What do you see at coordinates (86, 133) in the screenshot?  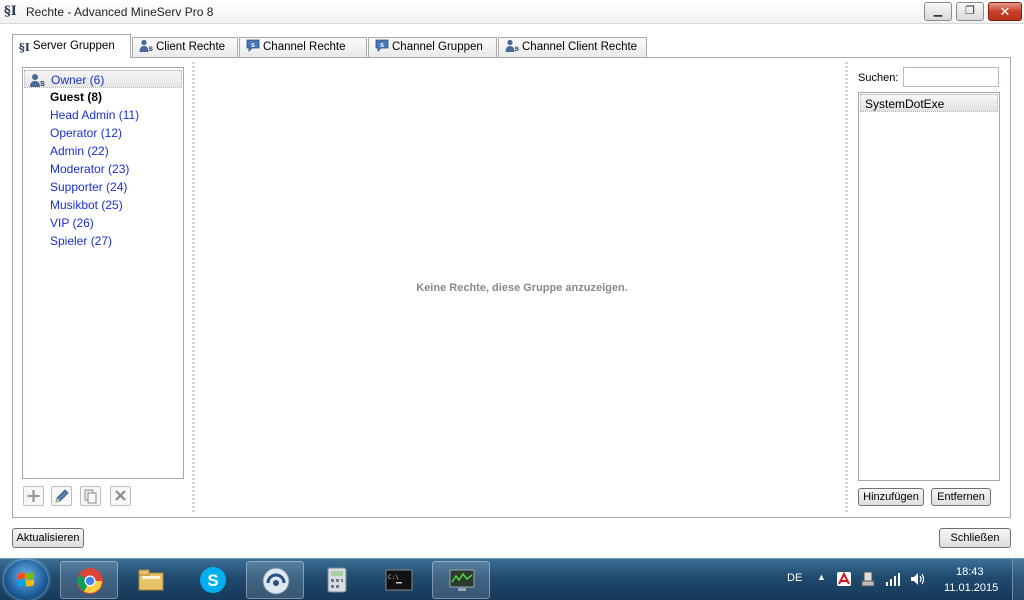 I see `group-label: Operator (12)` at bounding box center [86, 133].